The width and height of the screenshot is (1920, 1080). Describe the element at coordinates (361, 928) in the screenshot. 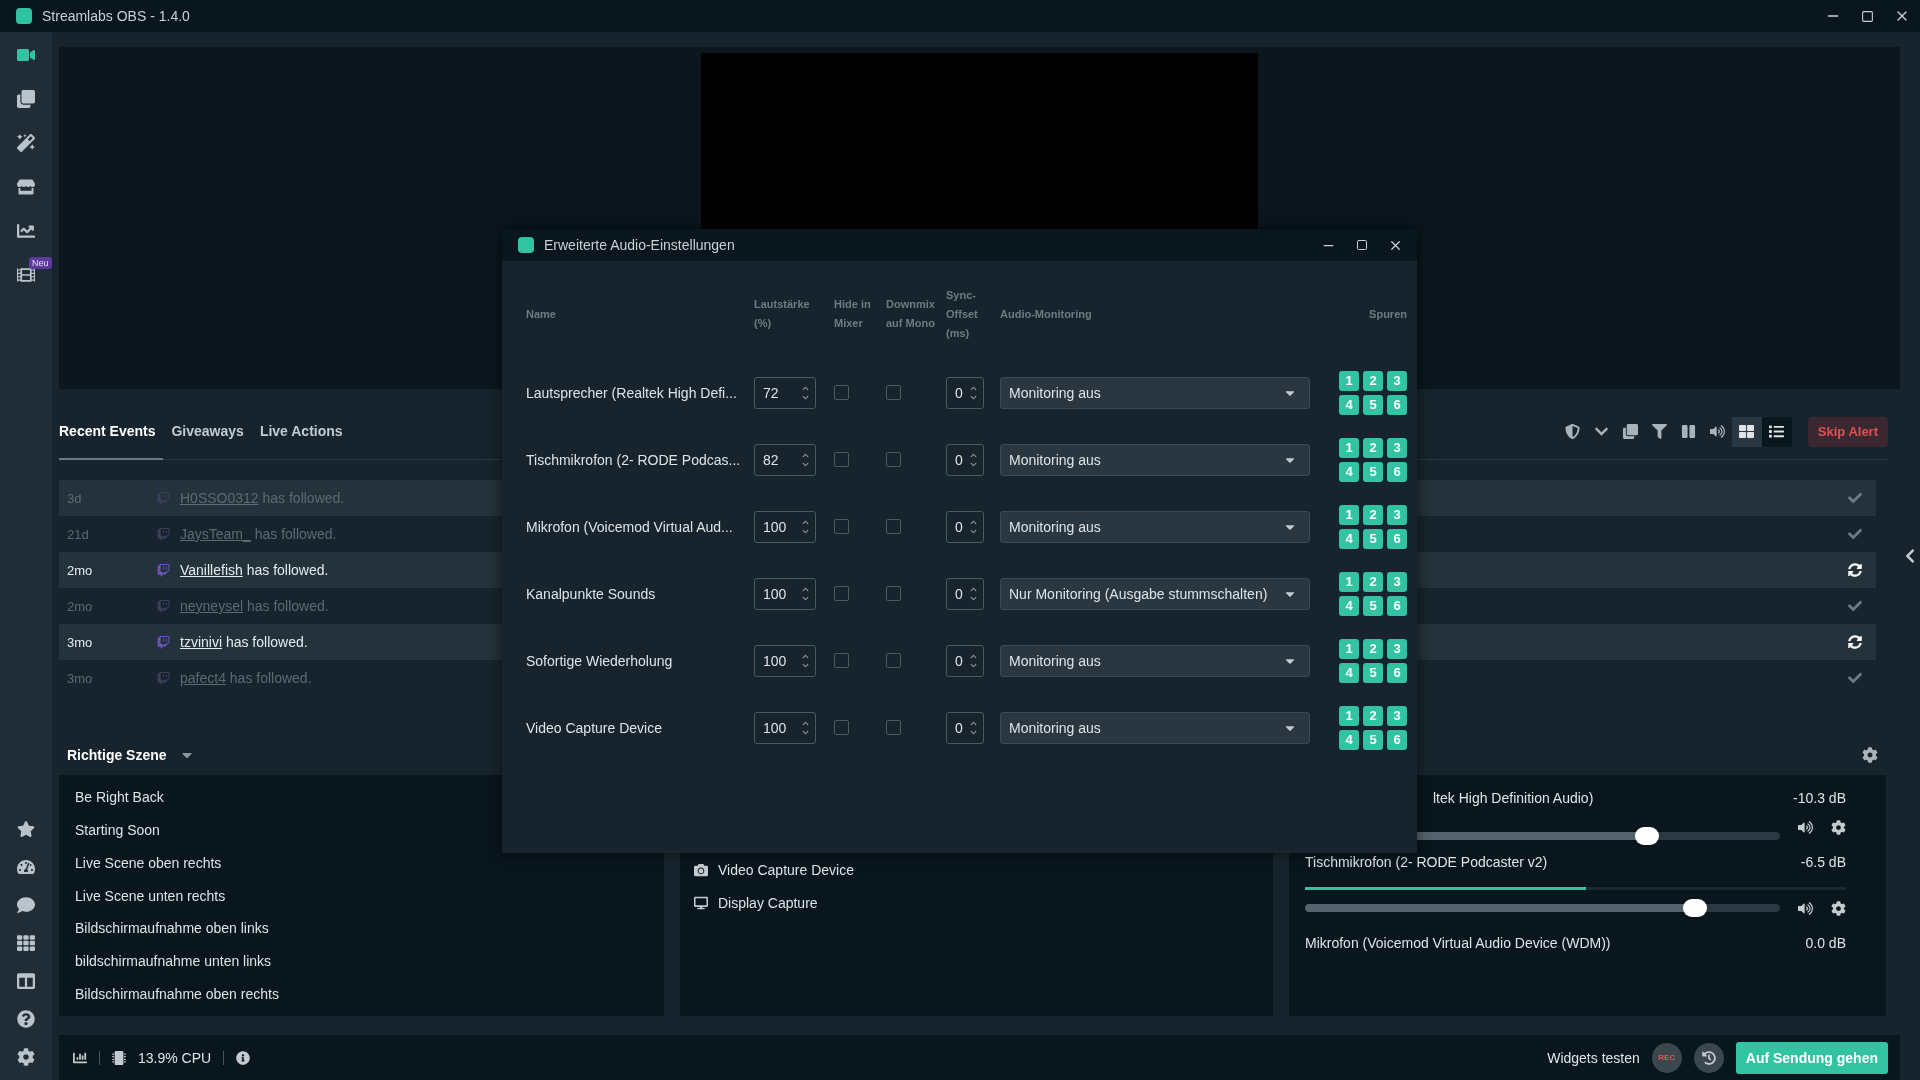

I see `scene-item: Bildschirmaufnahme oben links` at that location.